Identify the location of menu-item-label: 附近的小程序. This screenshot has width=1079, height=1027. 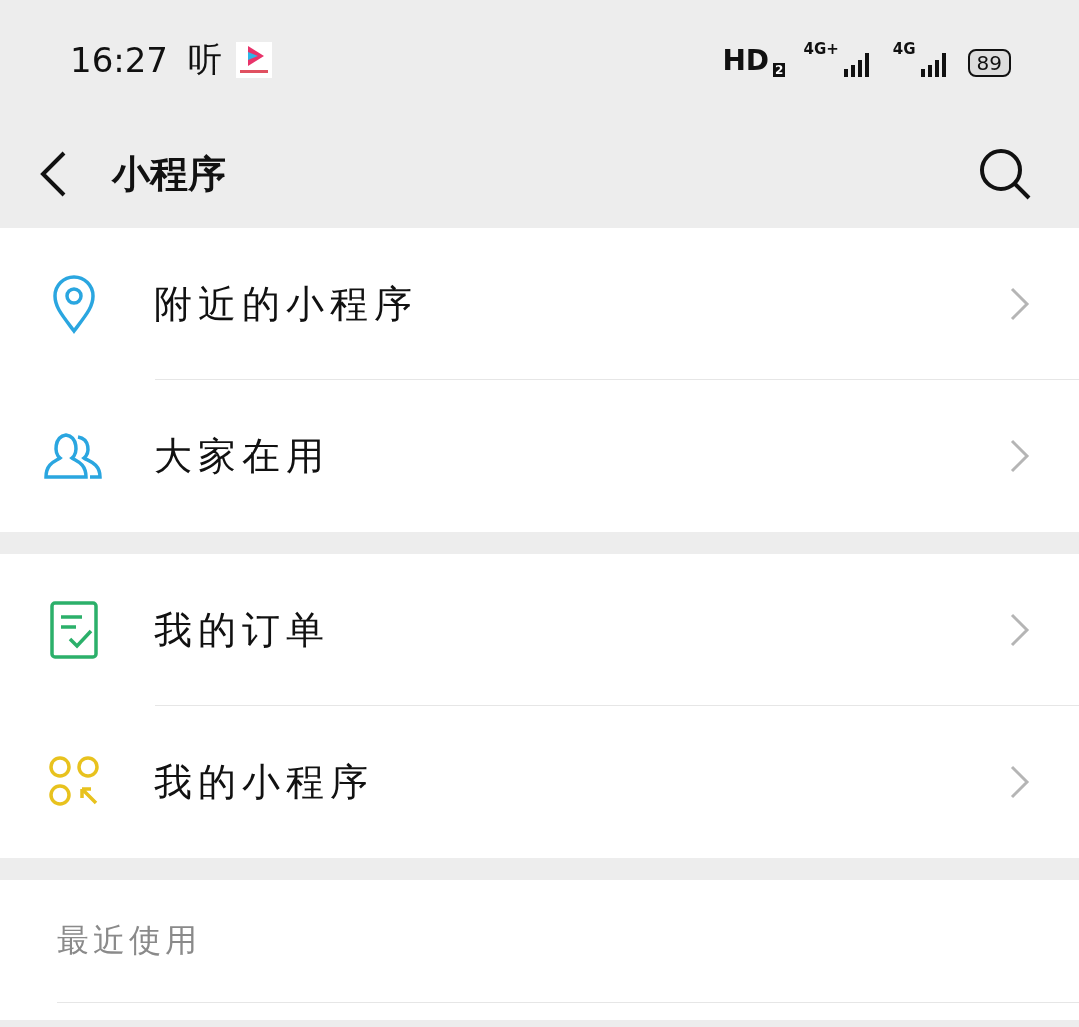
(581, 304).